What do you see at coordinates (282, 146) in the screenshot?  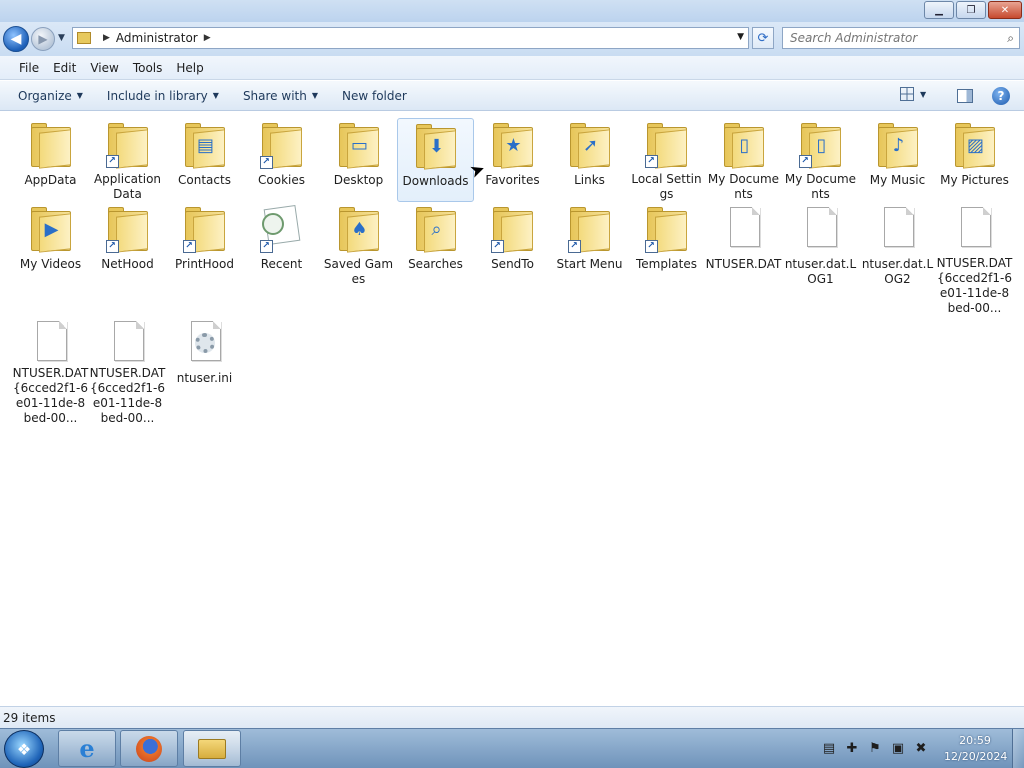 I see `cookies-folder-icon: ↗` at bounding box center [282, 146].